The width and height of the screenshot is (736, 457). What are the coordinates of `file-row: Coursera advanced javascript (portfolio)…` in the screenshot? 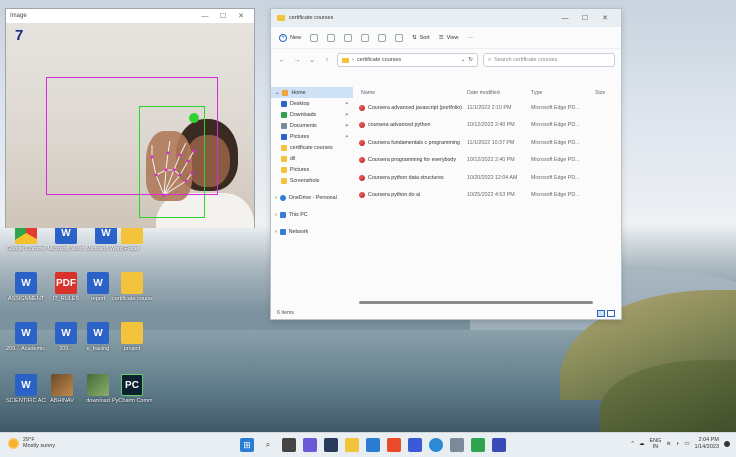 It's located at (488, 108).